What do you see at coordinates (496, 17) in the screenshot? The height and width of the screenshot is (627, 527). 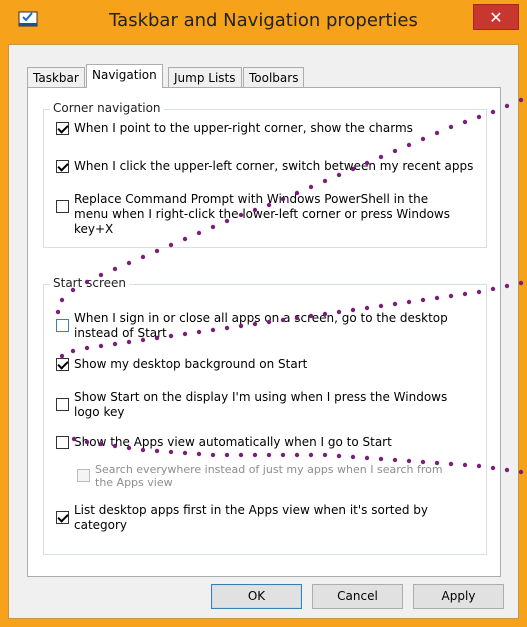 I see `close-button: ✕` at bounding box center [496, 17].